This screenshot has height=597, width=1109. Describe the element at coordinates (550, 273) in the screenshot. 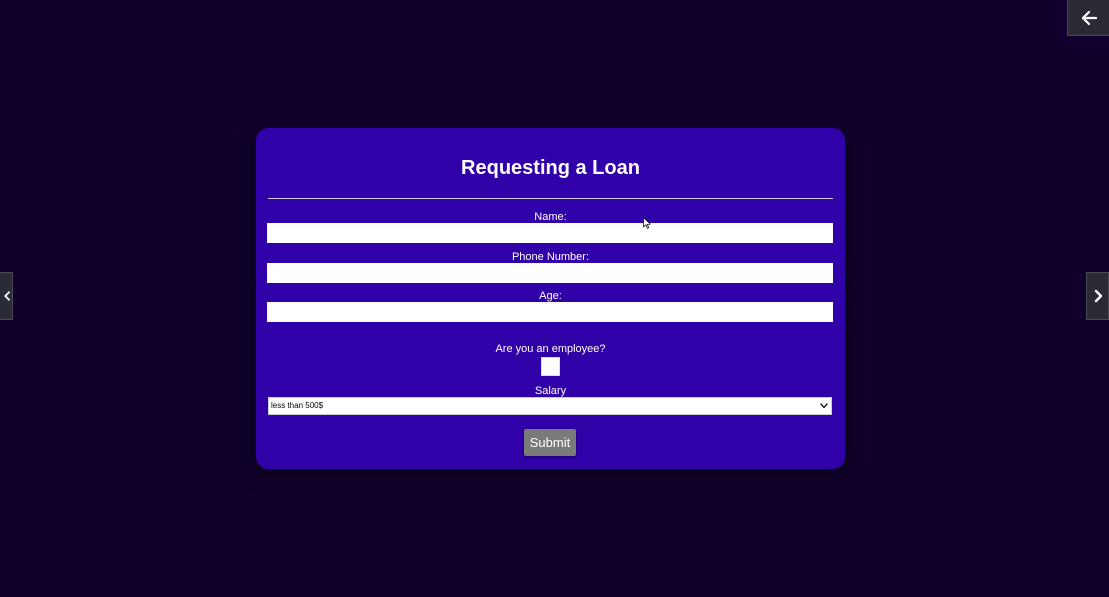

I see `phone-number-input` at that location.